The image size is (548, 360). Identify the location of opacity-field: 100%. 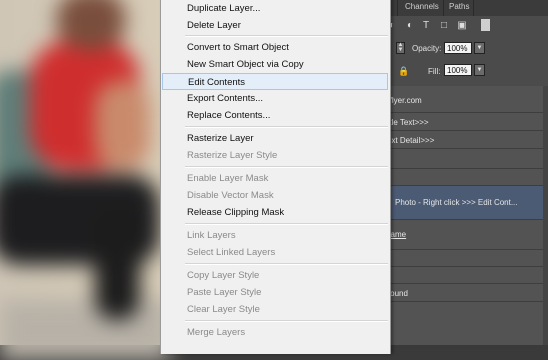
(458, 48).